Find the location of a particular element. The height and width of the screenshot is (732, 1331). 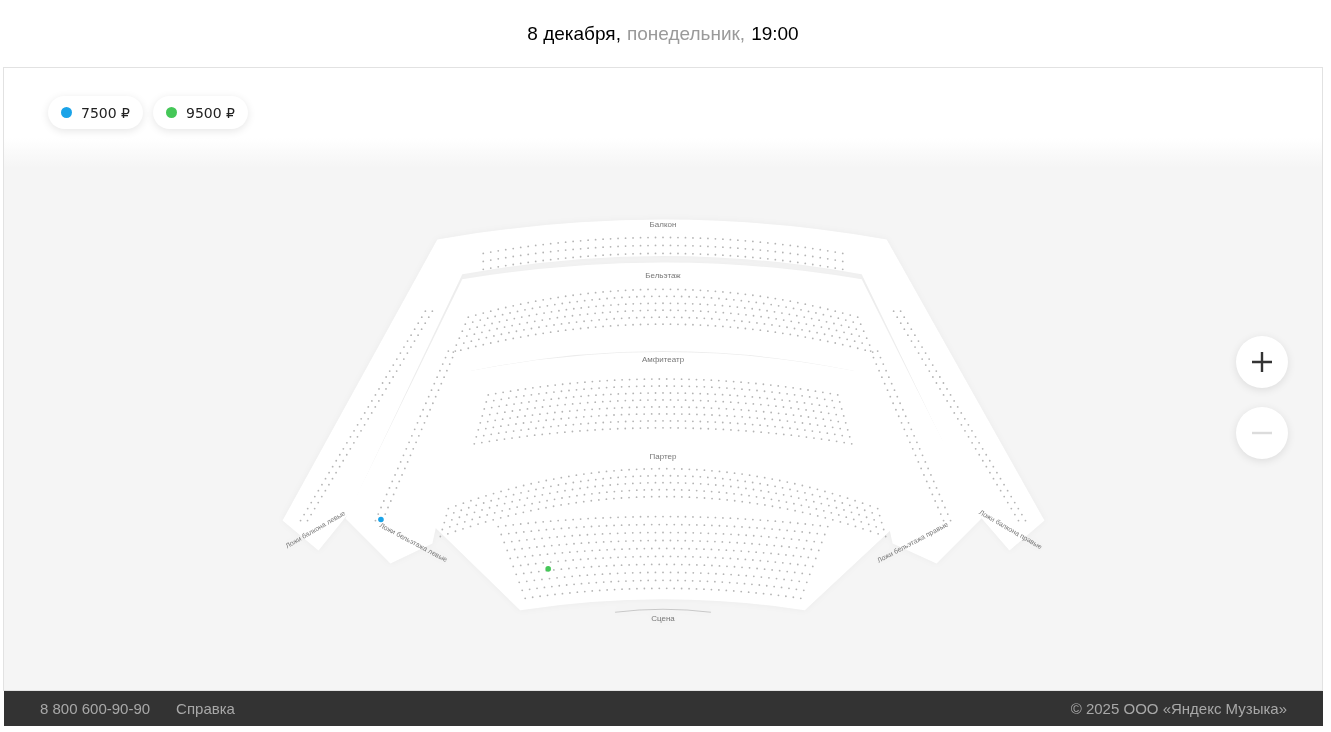

copyright-text: © 2025 ООО «Яндекс Музыка» is located at coordinates (1178, 708).